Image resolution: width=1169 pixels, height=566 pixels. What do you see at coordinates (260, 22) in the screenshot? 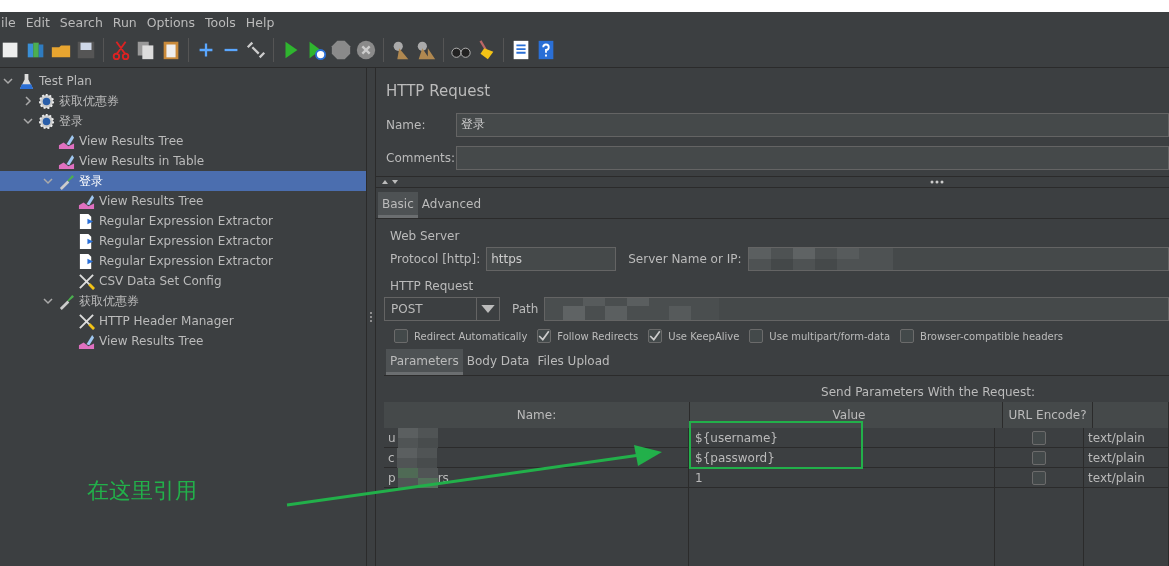
I see `menu-item: Help` at bounding box center [260, 22].